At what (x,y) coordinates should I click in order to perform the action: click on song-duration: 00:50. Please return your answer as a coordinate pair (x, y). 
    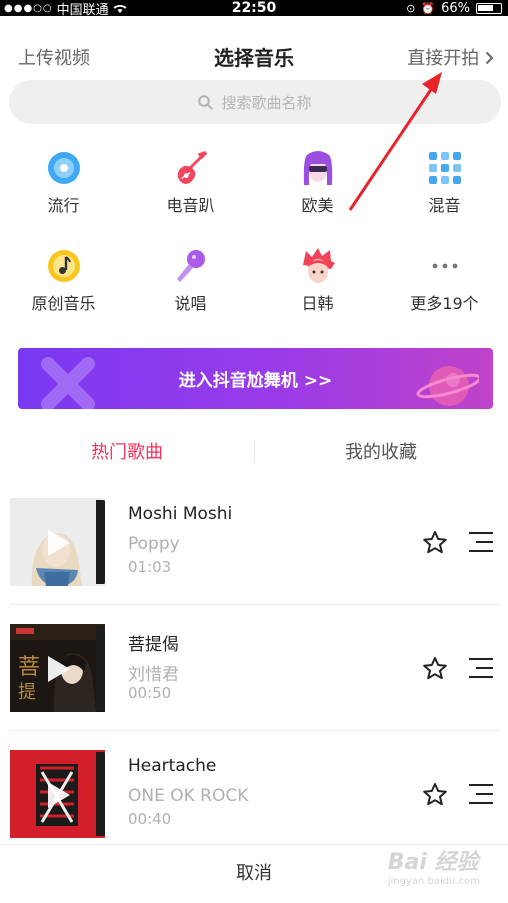
    Looking at the image, I should click on (150, 693).